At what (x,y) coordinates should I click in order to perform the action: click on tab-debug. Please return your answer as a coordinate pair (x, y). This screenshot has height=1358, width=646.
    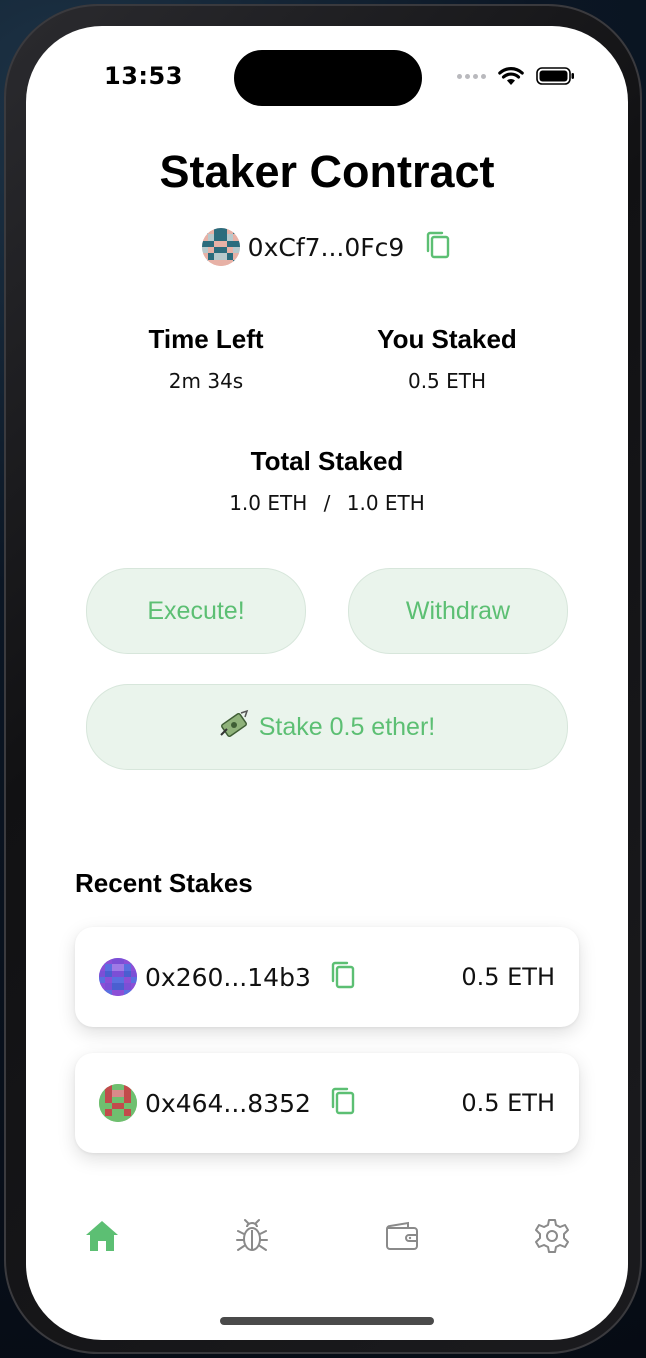
    Looking at the image, I should click on (252, 1236).